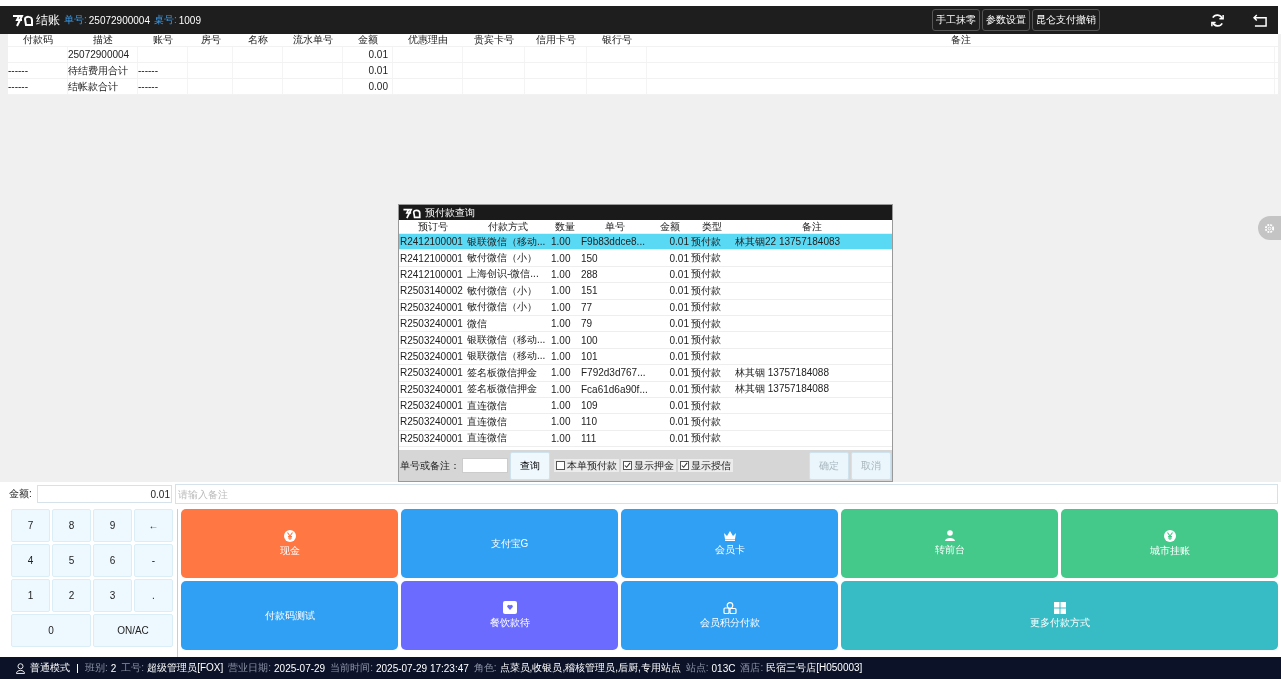 The width and height of the screenshot is (1281, 679). I want to click on back-icon, so click(1260, 20).